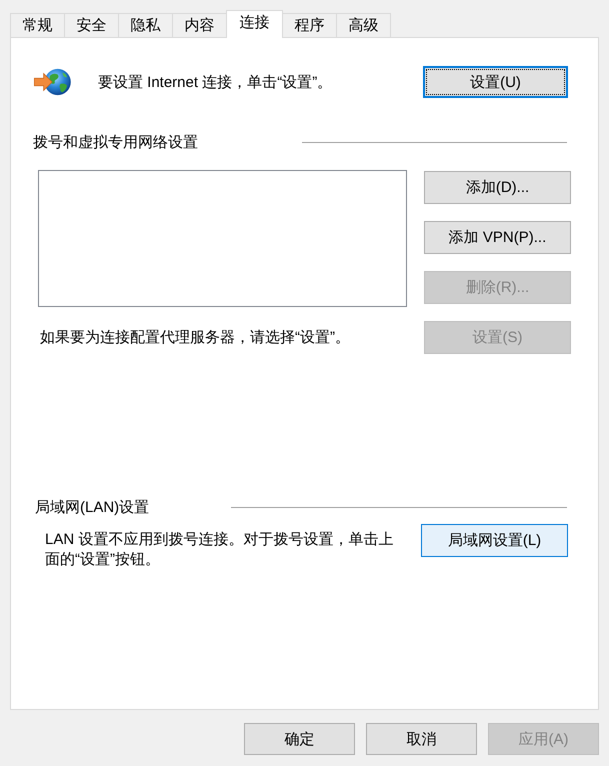 This screenshot has height=766, width=609. Describe the element at coordinates (363, 25) in the screenshot. I see `tab: 高级` at that location.